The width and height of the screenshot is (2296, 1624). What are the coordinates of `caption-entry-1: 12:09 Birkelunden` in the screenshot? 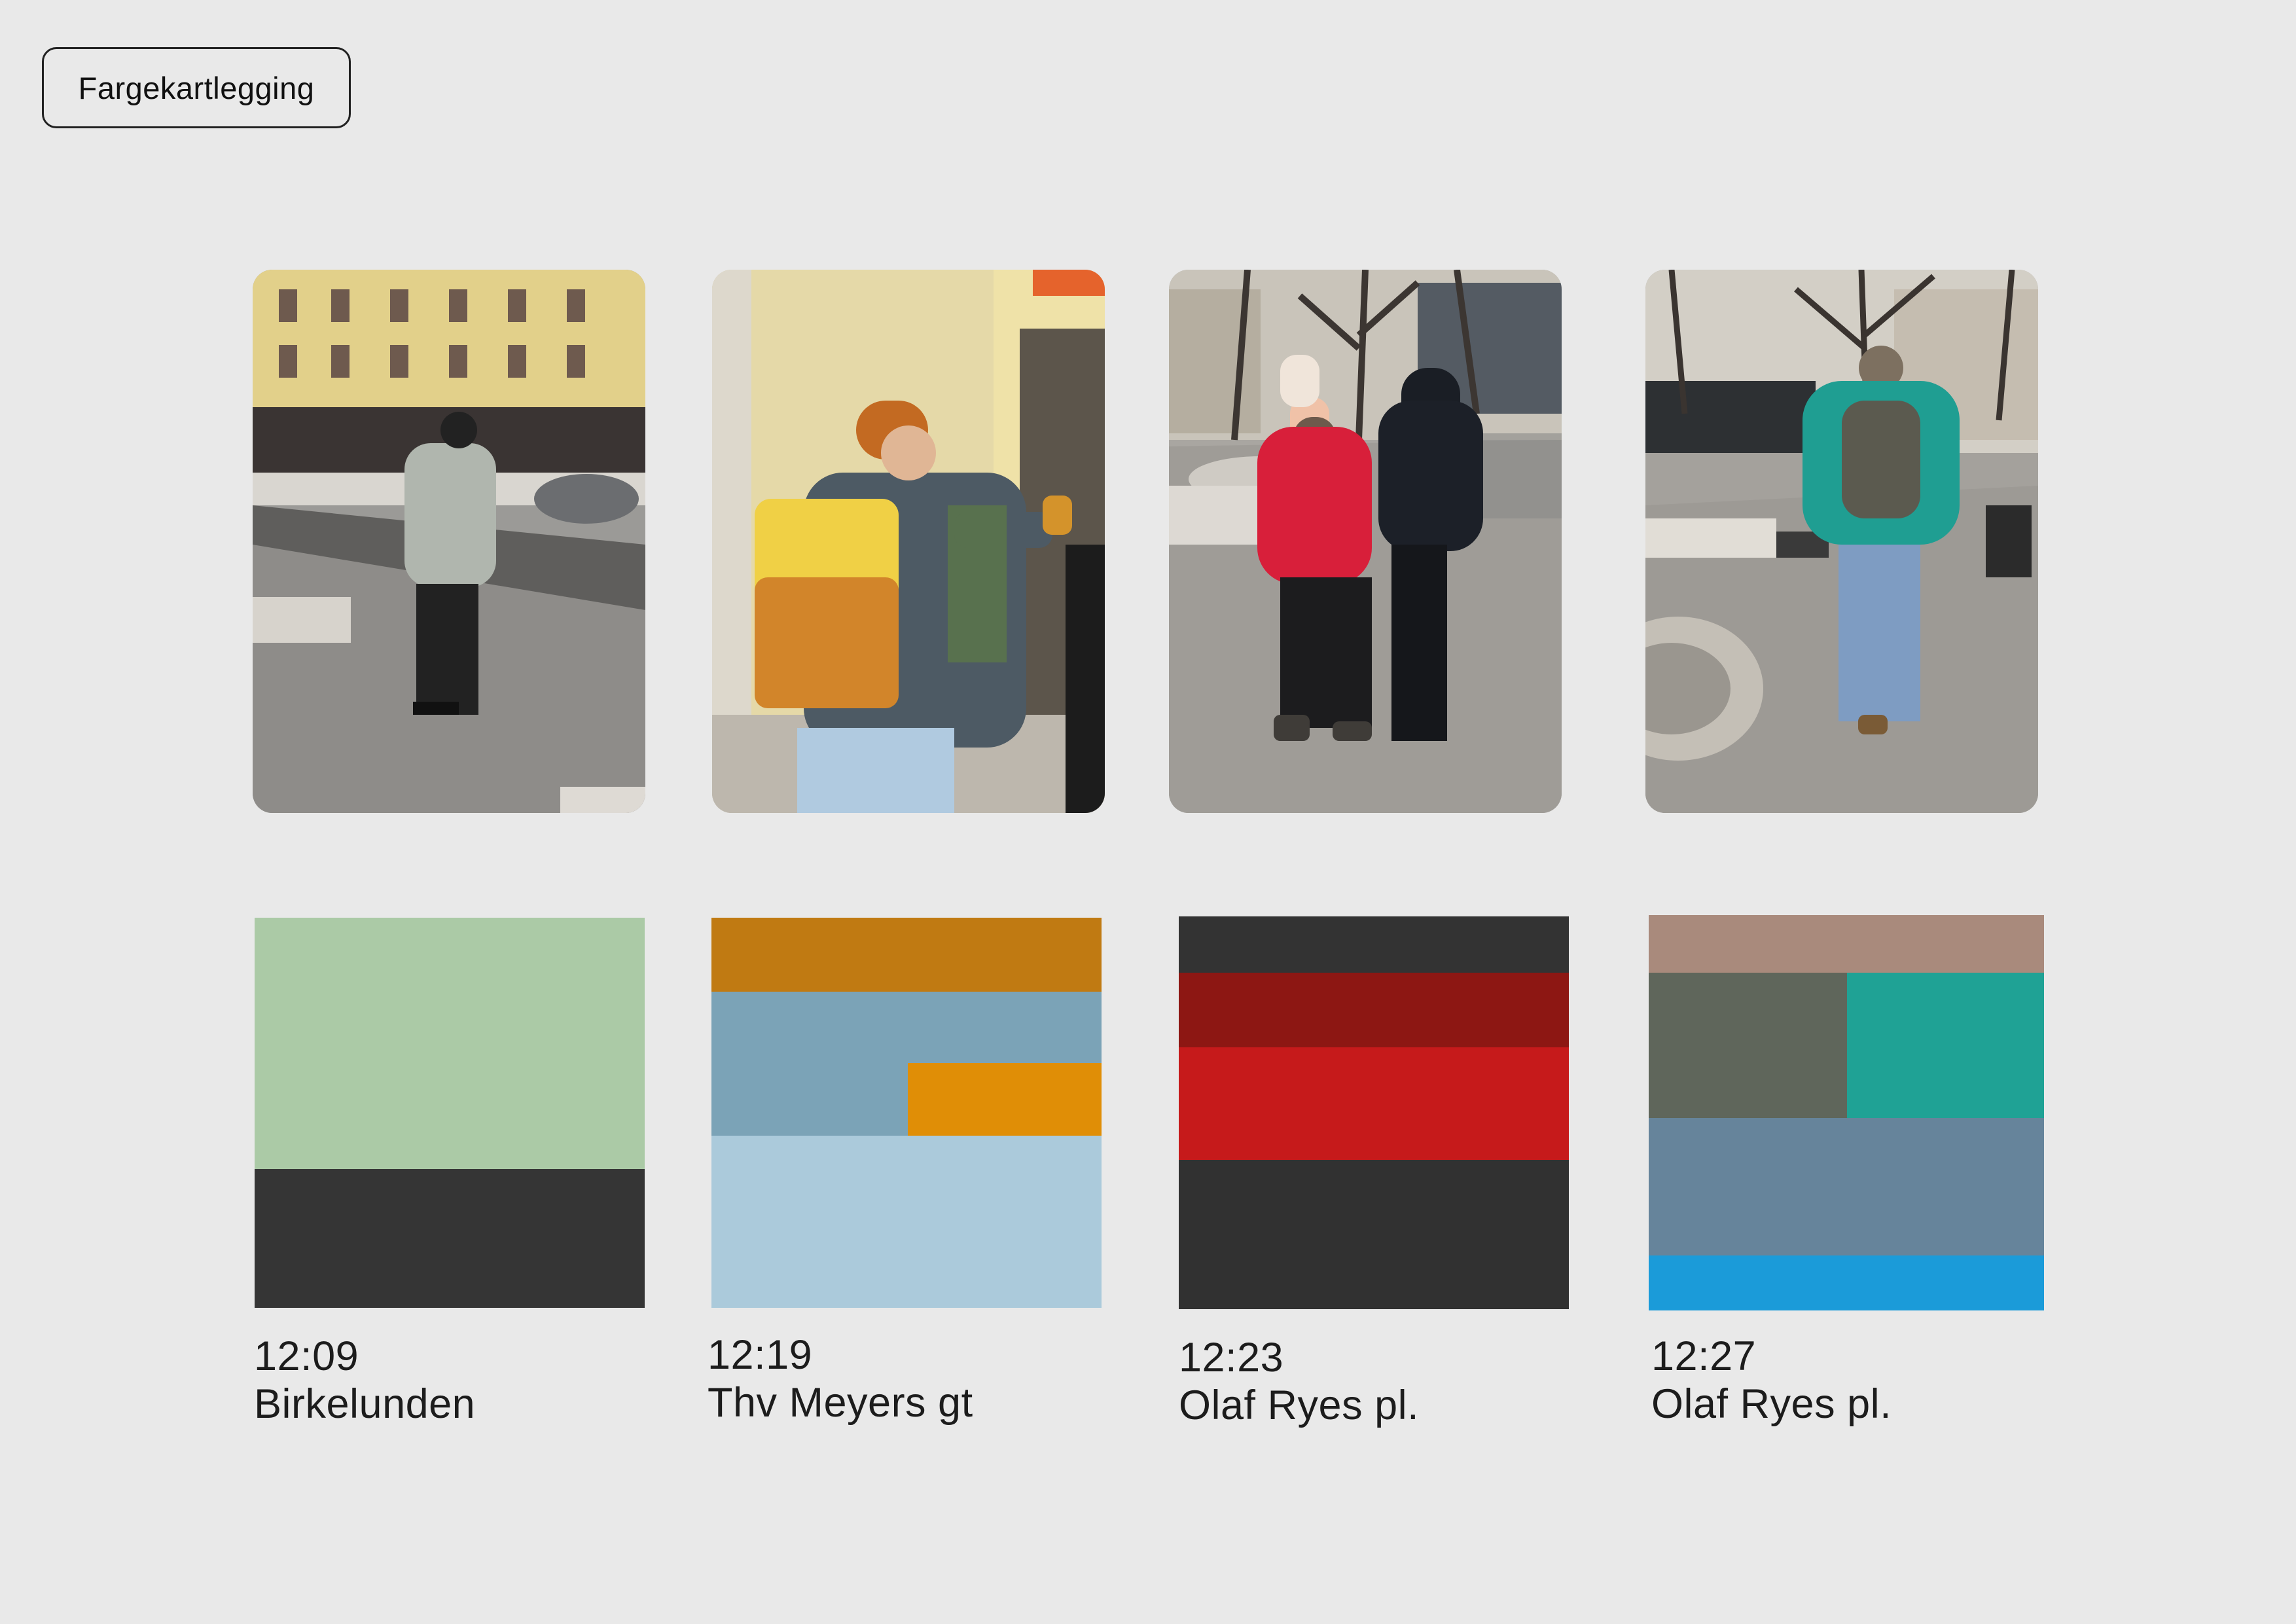 It's located at (364, 1380).